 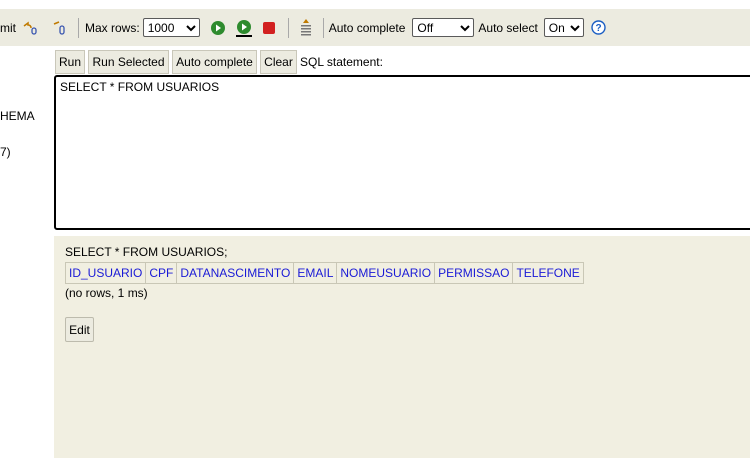 I want to click on column-header: NOMEUSUARIO, so click(x=386, y=273).